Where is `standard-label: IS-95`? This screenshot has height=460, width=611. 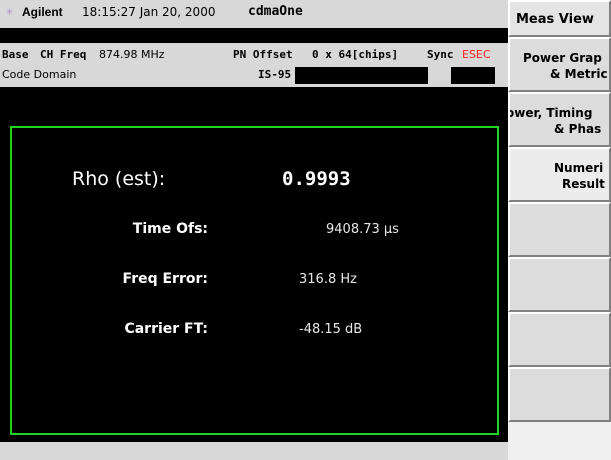 standard-label: IS-95 is located at coordinates (275, 74).